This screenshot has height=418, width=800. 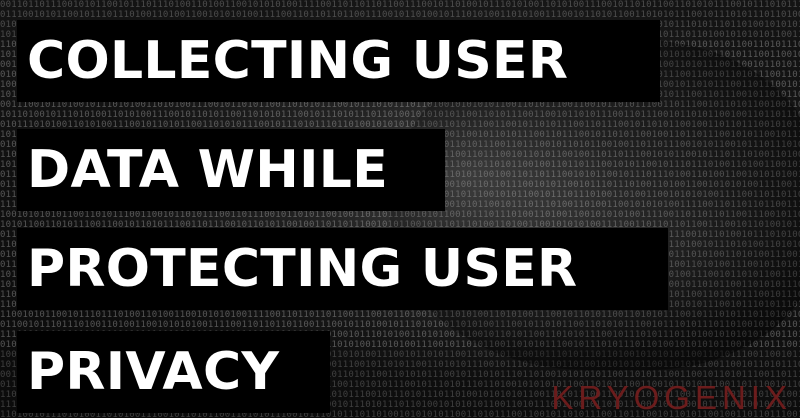 I want to click on headline-line-4: PRIVACY, so click(x=173, y=372).